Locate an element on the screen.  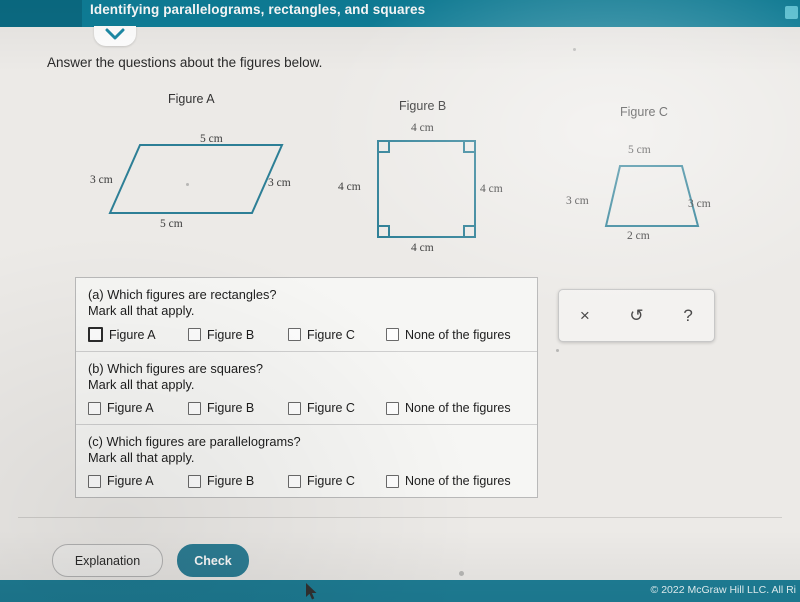
figure-b-label: Figure B is located at coordinates (423, 106).